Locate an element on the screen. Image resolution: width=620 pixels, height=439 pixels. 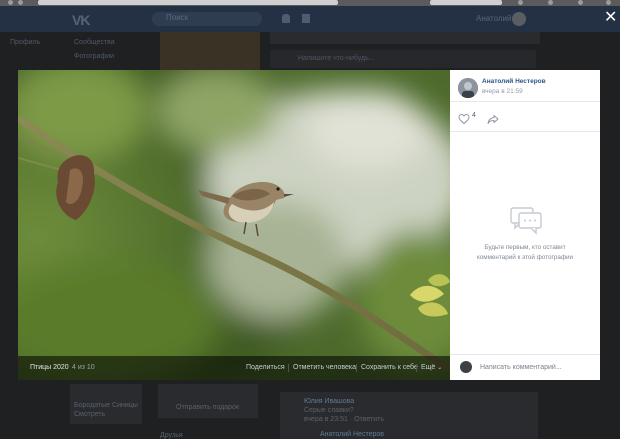
promo-title: Бородатые Синицы is located at coordinates (106, 405).